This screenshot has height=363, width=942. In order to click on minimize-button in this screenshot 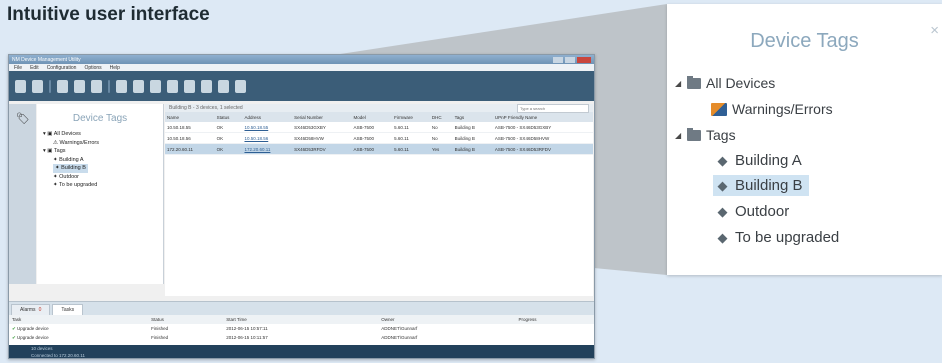, I will do `click(558, 59)`.